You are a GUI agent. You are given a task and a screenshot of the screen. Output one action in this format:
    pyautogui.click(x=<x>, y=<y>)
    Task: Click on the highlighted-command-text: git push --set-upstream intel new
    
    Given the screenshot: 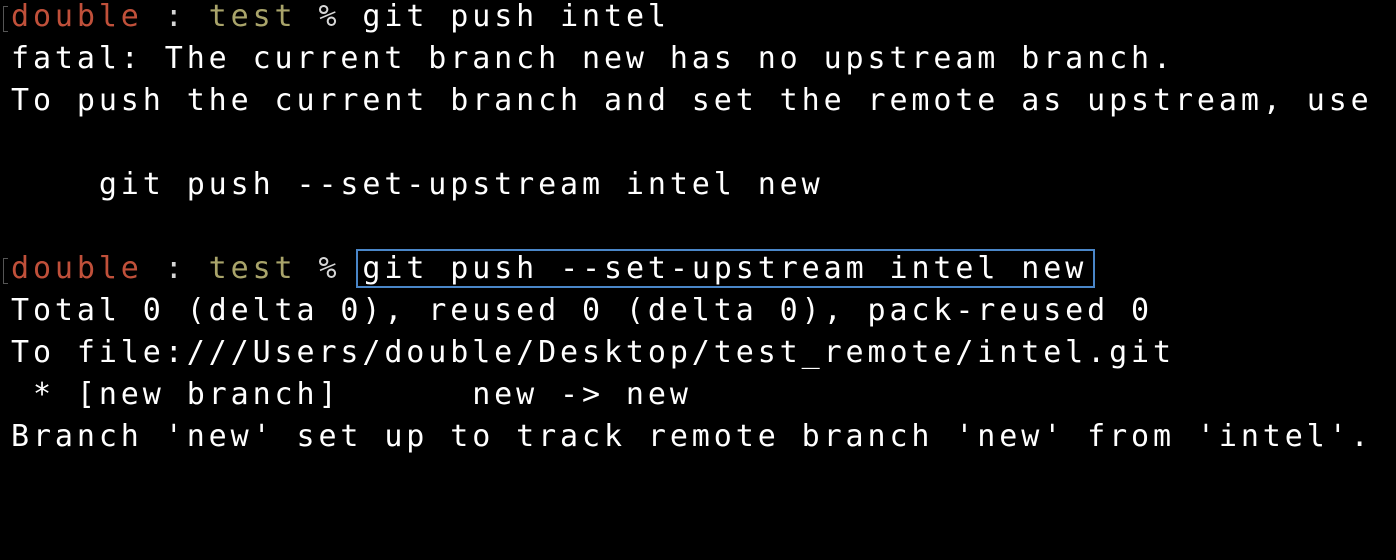 What is the action you would take?
    pyautogui.click(x=726, y=268)
    